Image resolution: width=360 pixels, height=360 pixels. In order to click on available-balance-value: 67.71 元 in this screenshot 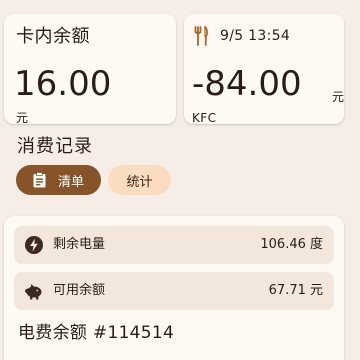, I will do `click(295, 290)`.